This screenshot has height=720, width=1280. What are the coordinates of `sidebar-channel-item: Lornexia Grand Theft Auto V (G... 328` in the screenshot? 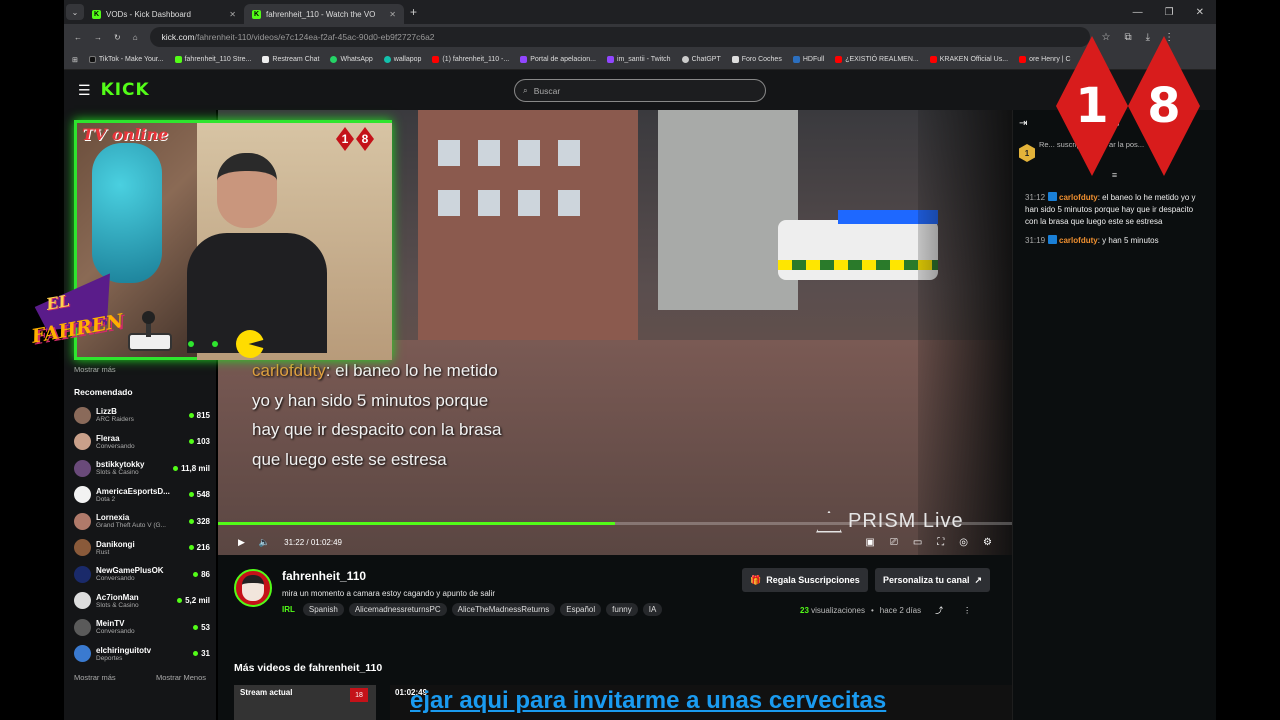 It's located at (142, 521).